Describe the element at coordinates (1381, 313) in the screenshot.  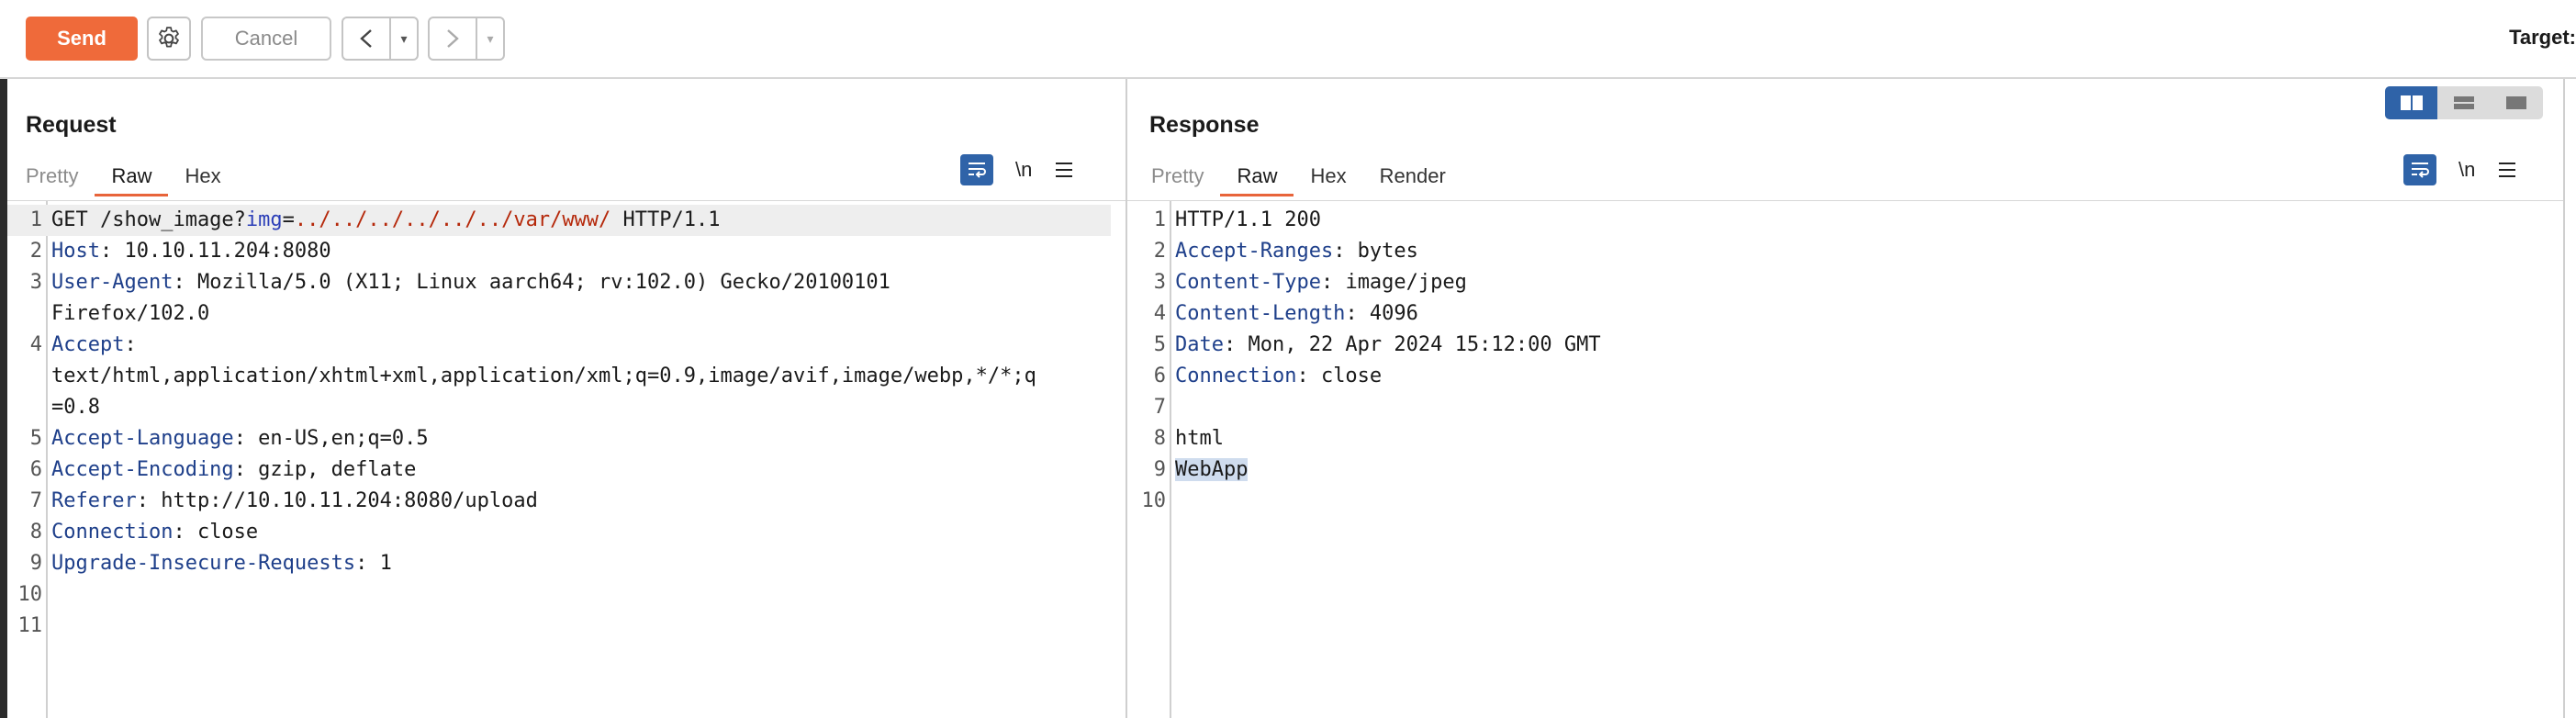
I see `header-value: : 4096` at that location.